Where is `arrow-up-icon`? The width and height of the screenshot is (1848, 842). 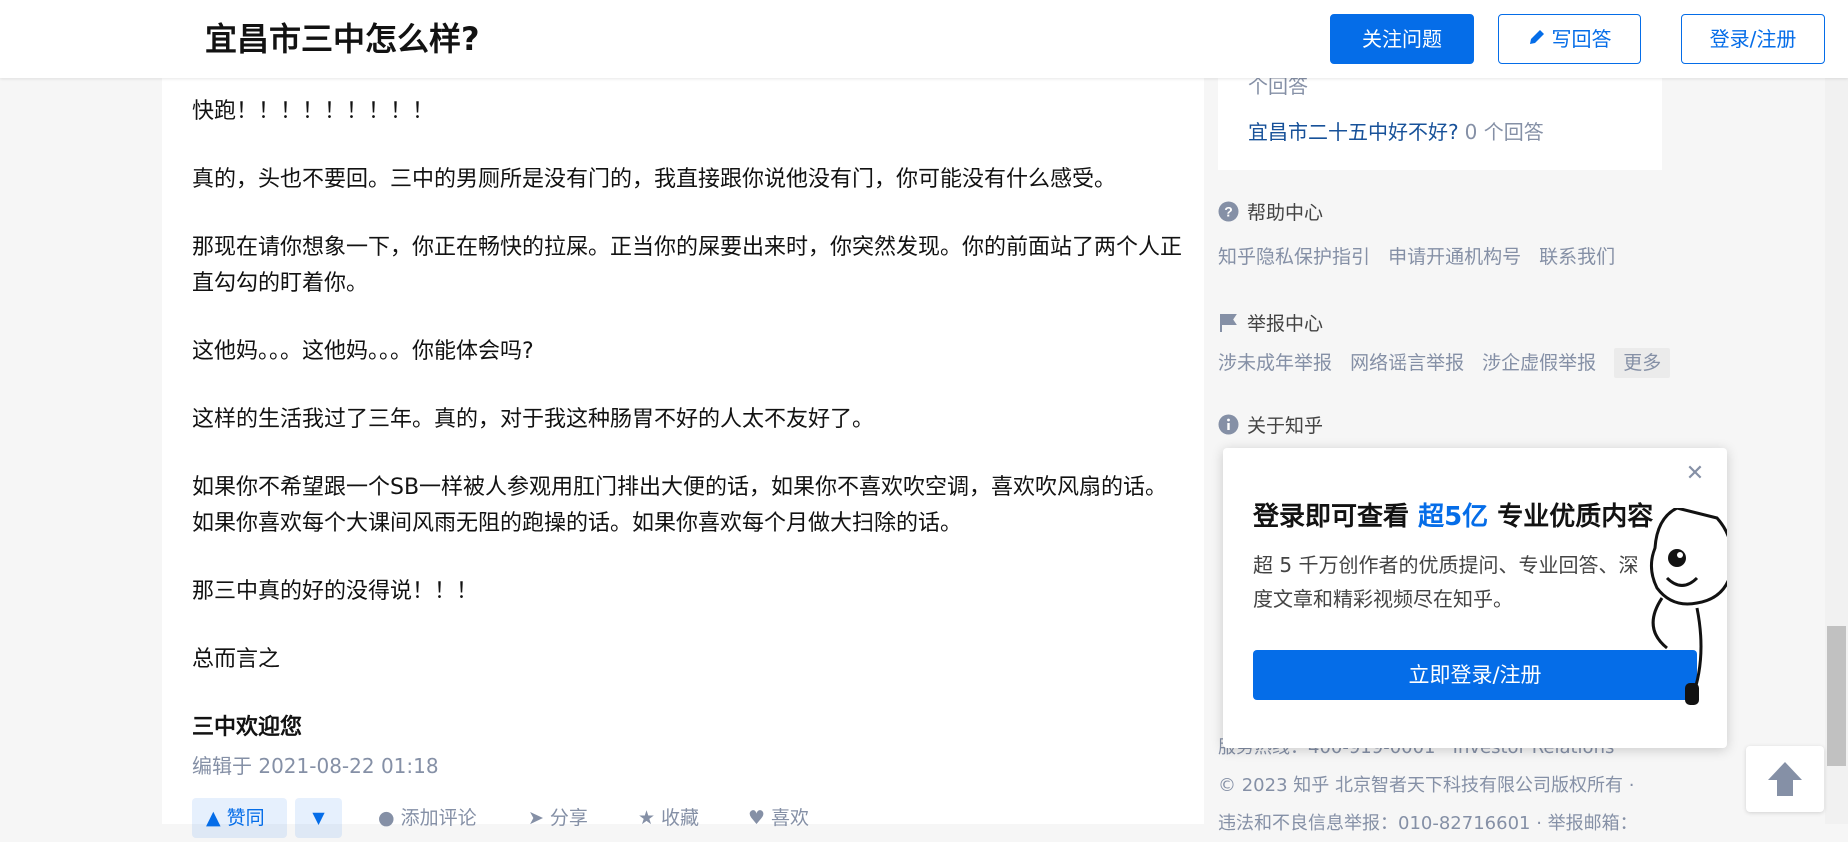 arrow-up-icon is located at coordinates (1785, 789).